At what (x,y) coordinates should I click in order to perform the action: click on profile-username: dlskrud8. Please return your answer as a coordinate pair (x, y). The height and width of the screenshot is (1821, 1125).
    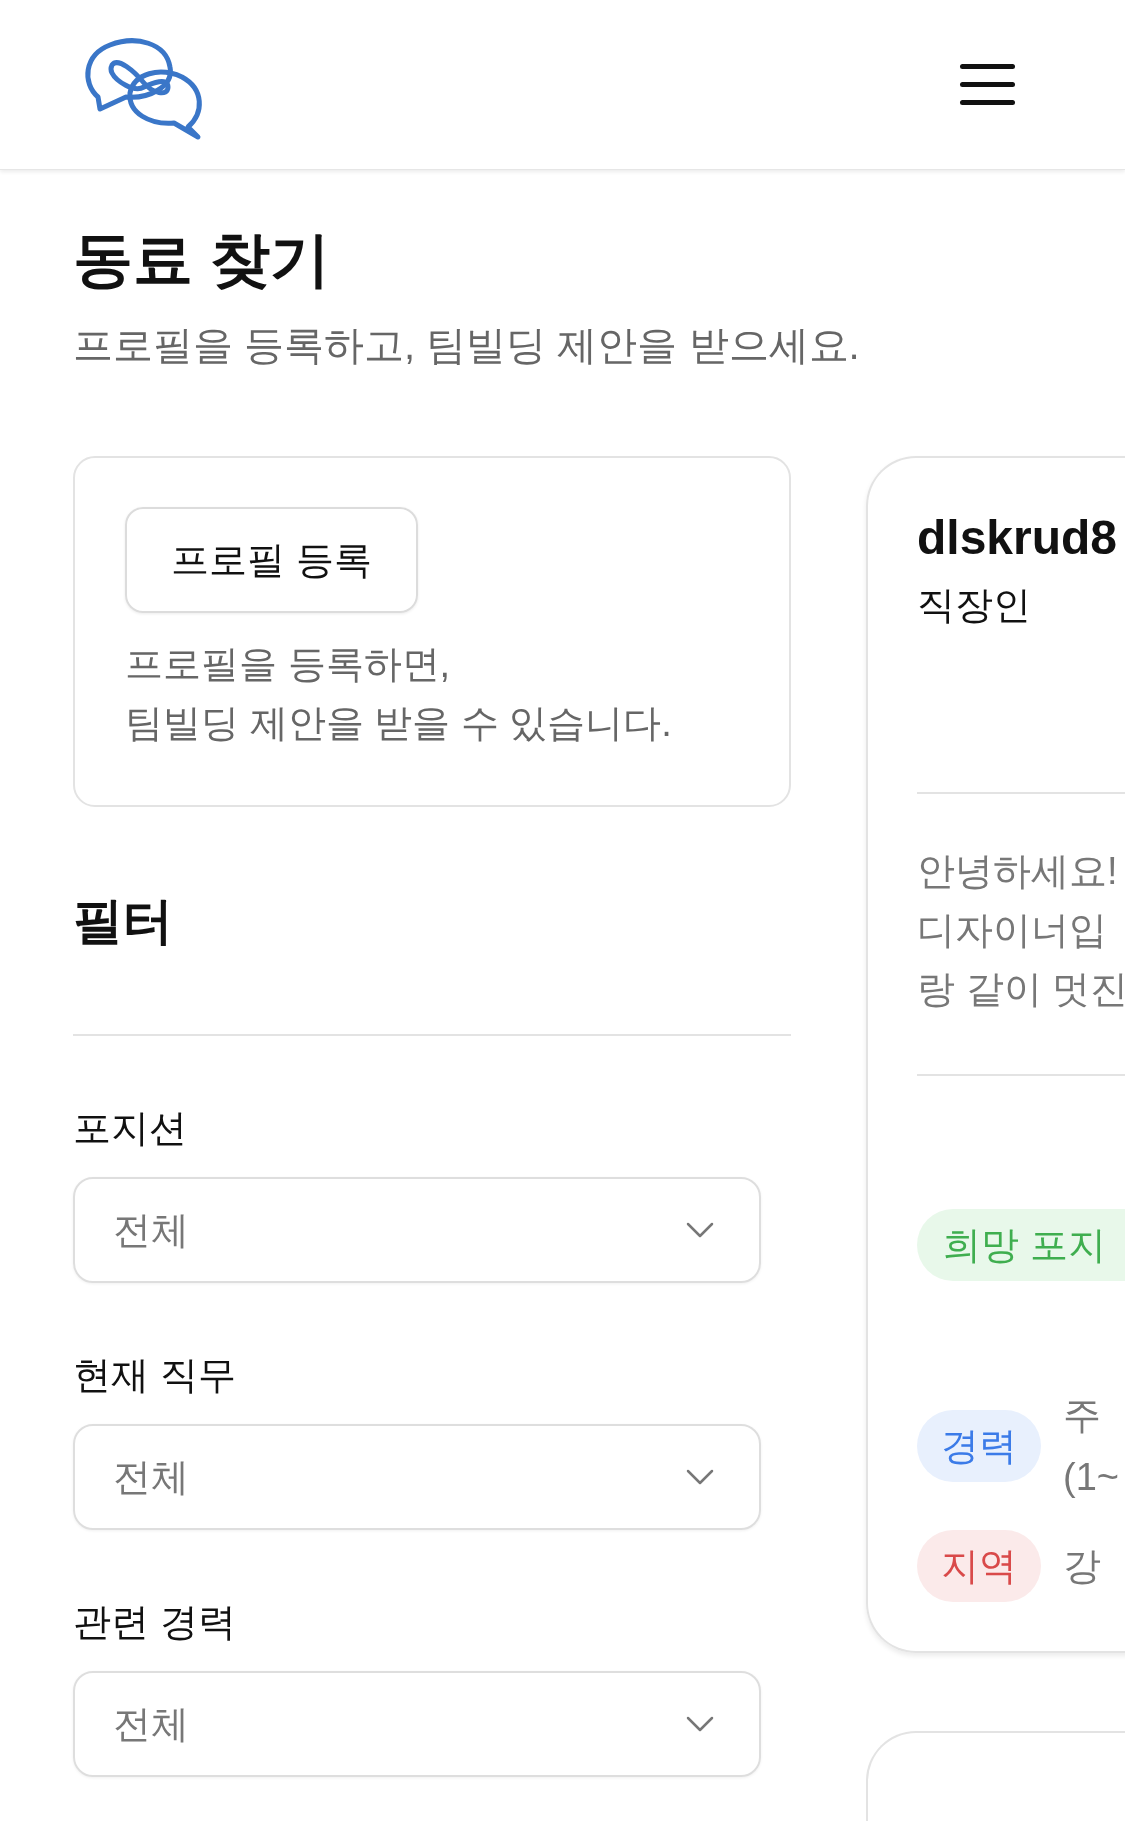
    Looking at the image, I should click on (1018, 538).